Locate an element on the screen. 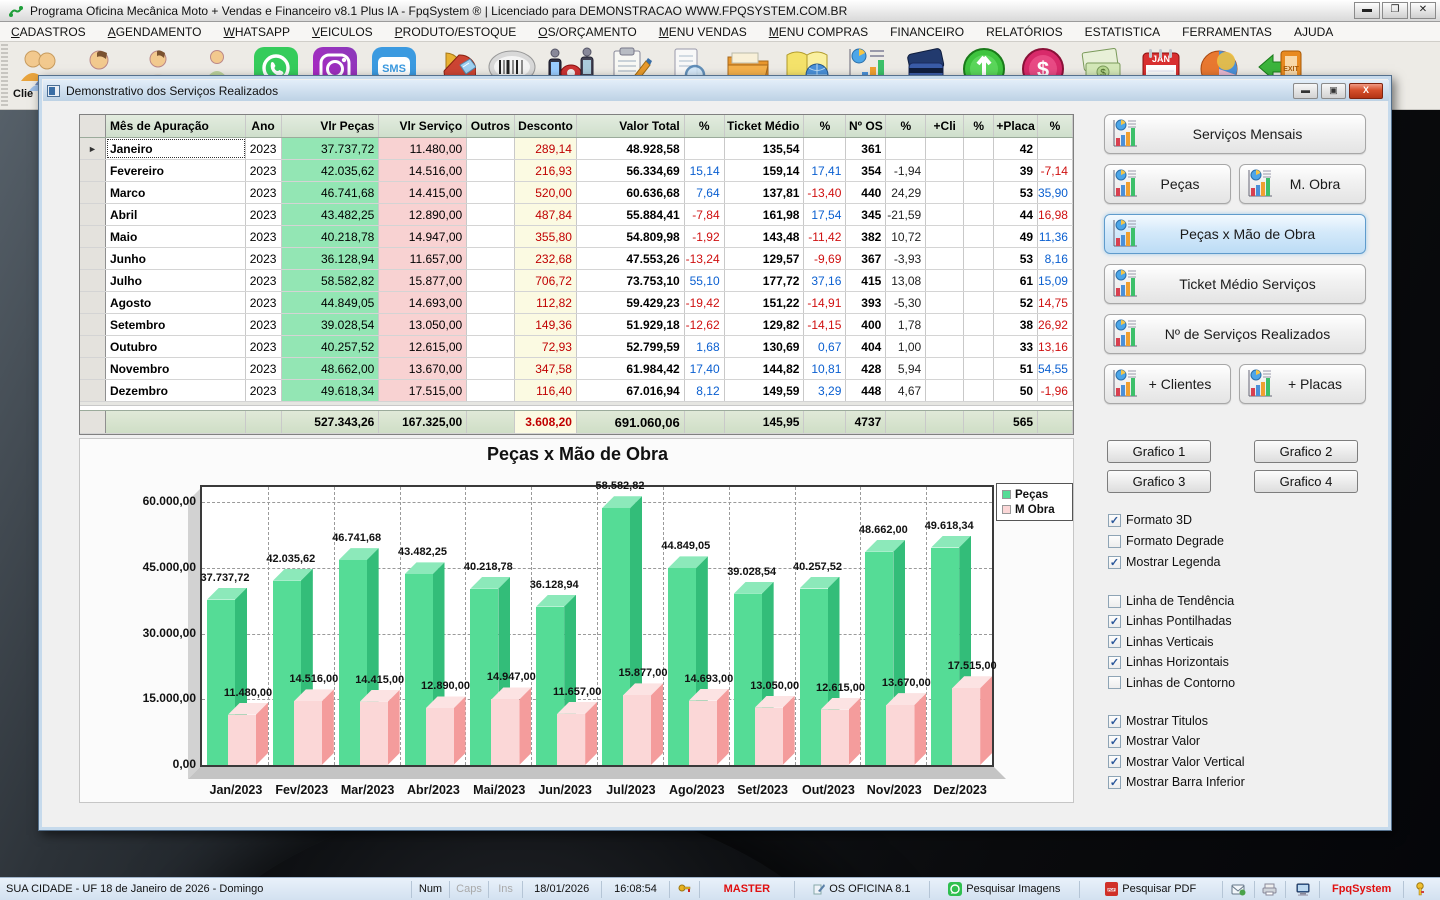 Image resolution: width=1440 pixels, height=900 pixels. minimize-button: ▬ is located at coordinates (1367, 10).